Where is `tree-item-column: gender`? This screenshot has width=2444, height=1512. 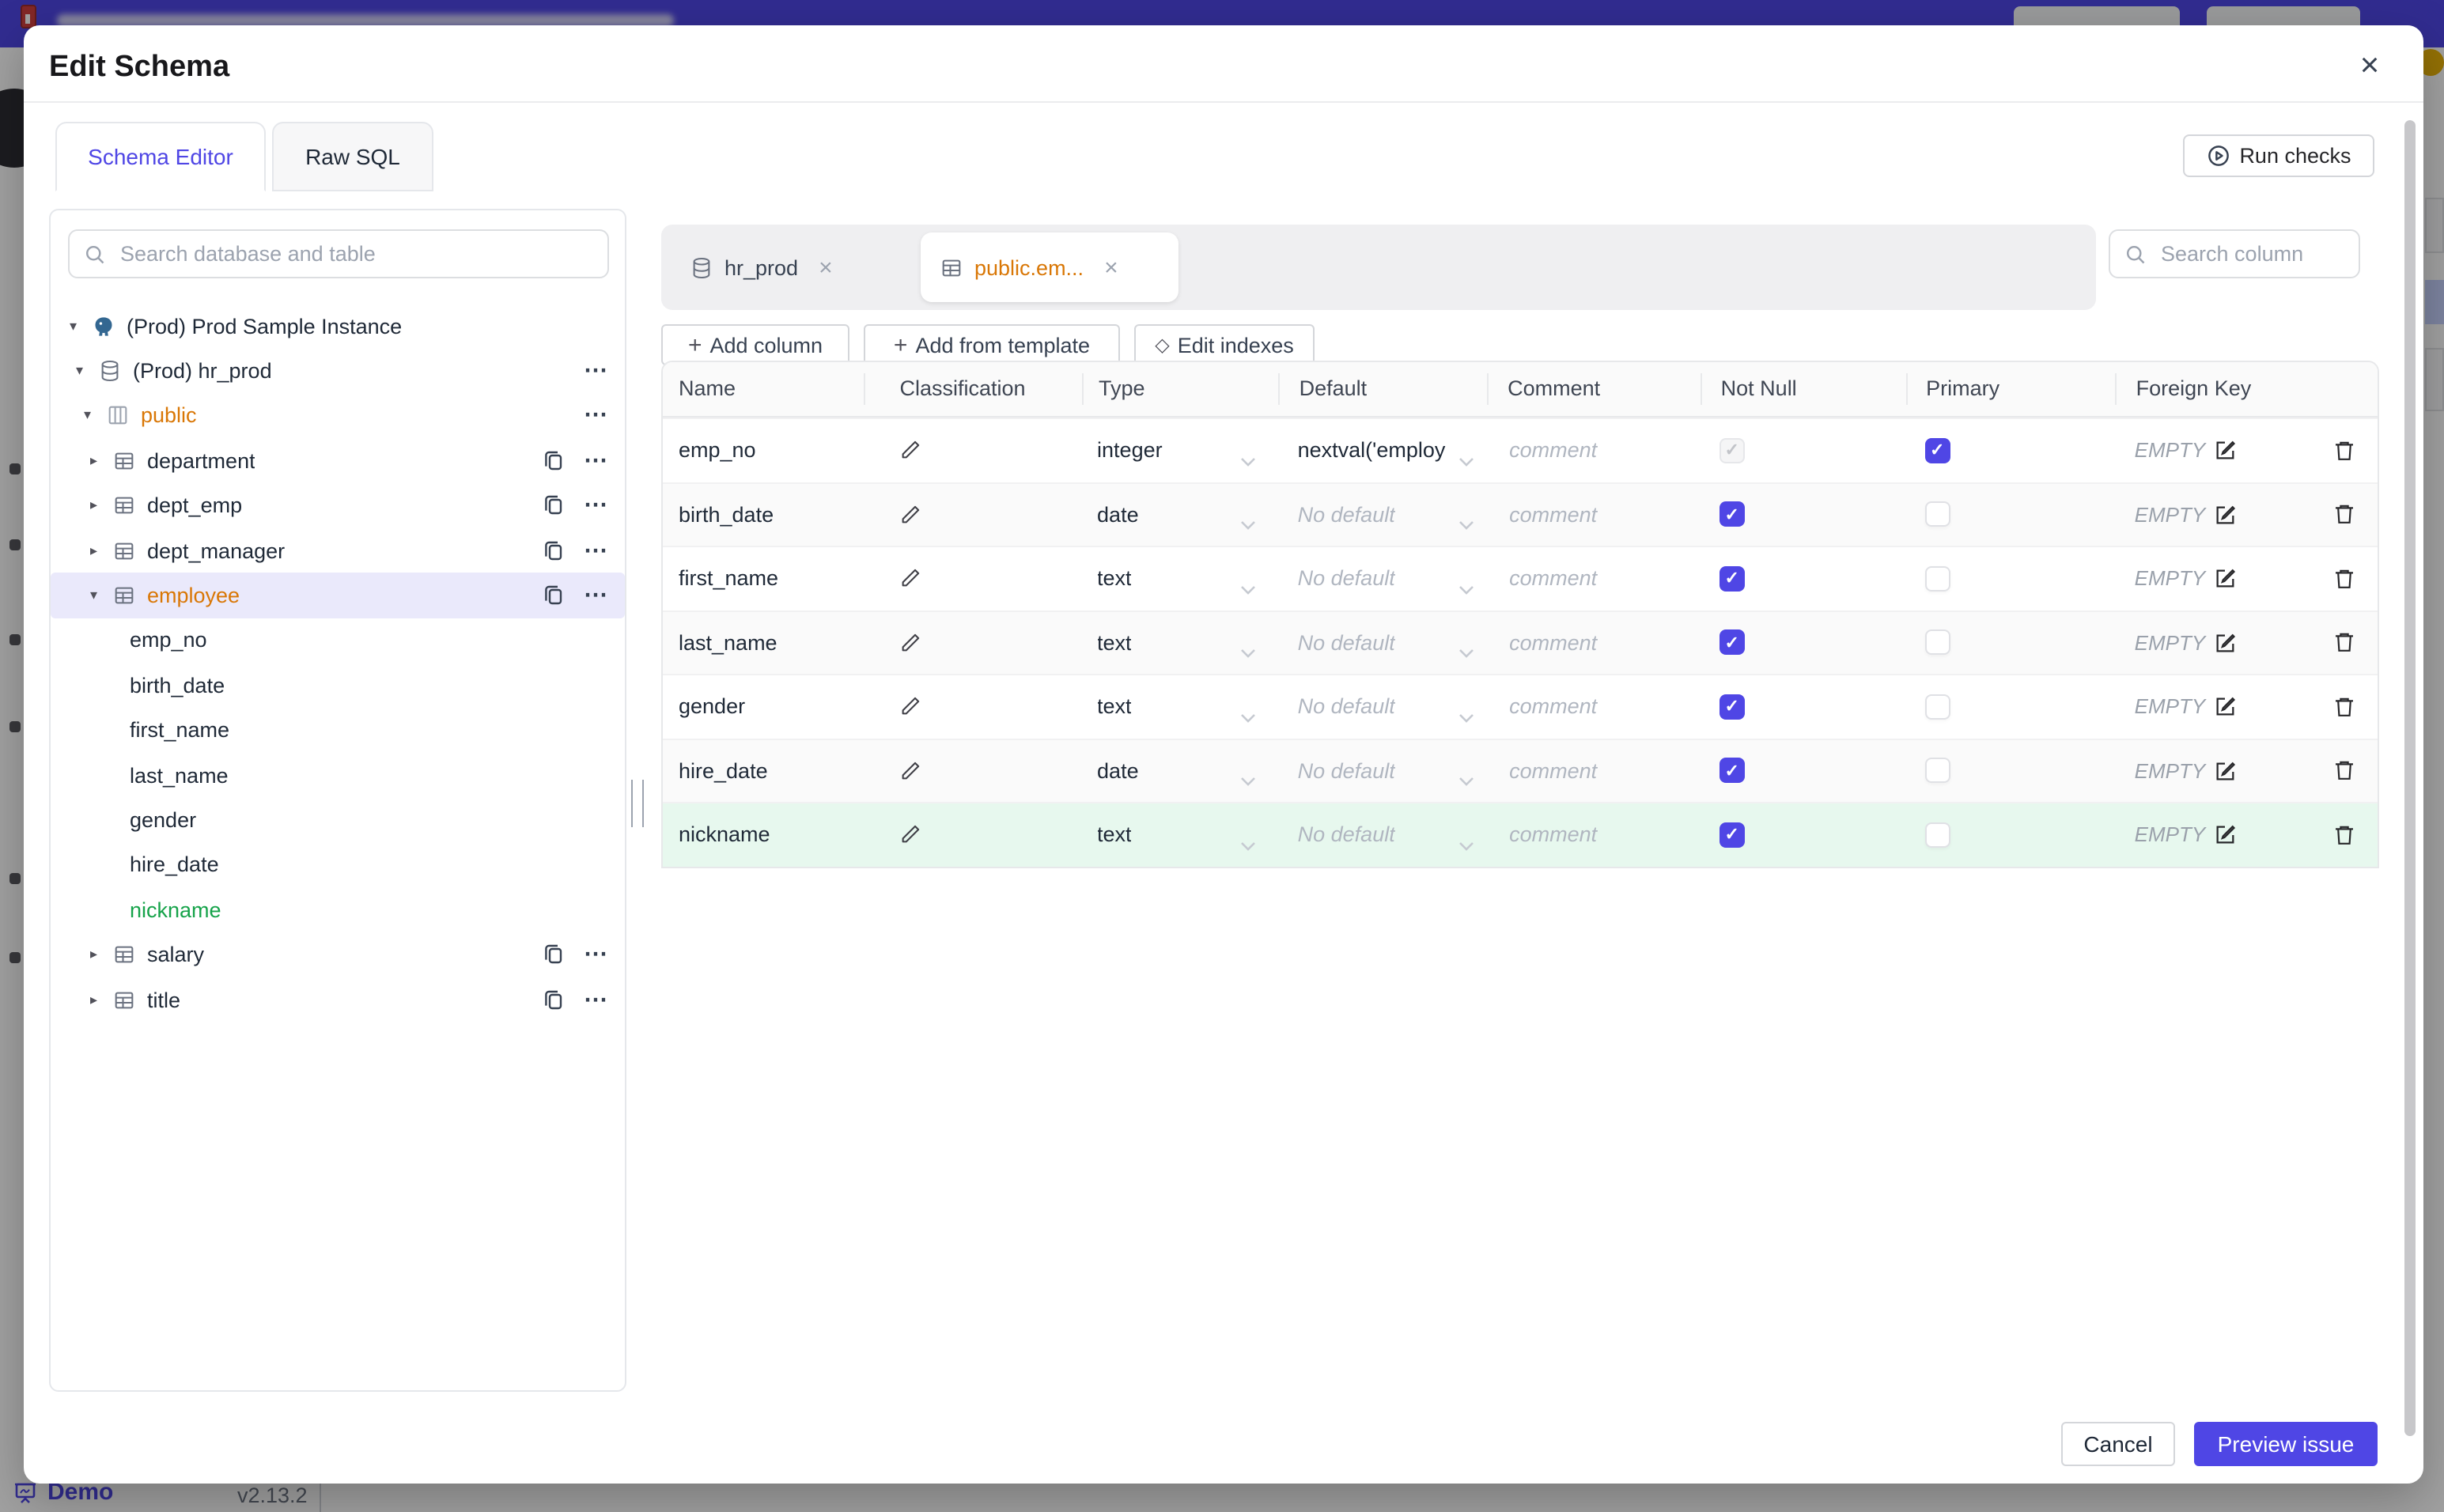
tree-item-column: gender is located at coordinates (338, 820).